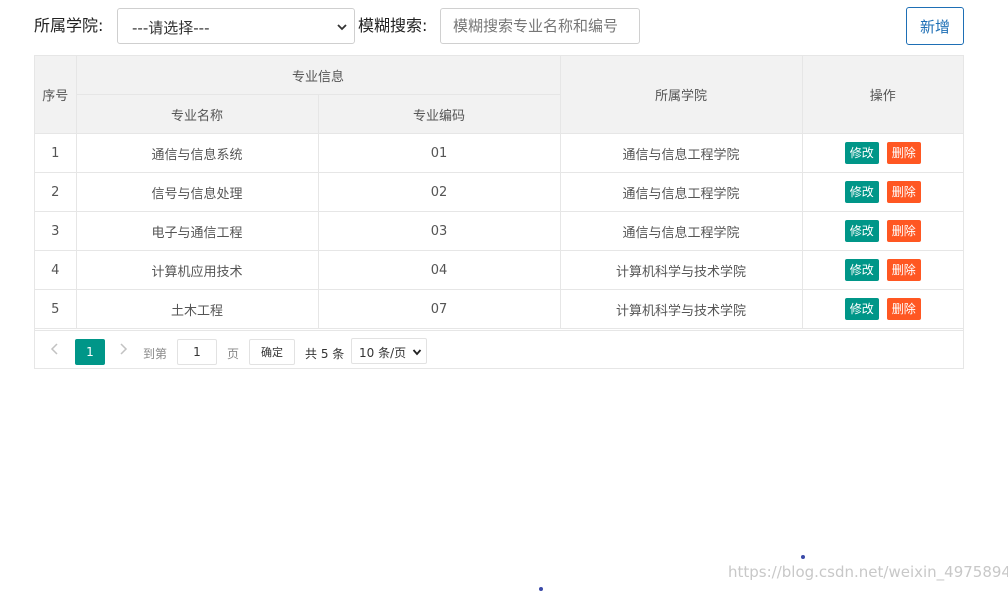 Image resolution: width=1008 pixels, height=591 pixels. Describe the element at coordinates (882, 95) in the screenshot. I see `header-actions: 操作` at that location.